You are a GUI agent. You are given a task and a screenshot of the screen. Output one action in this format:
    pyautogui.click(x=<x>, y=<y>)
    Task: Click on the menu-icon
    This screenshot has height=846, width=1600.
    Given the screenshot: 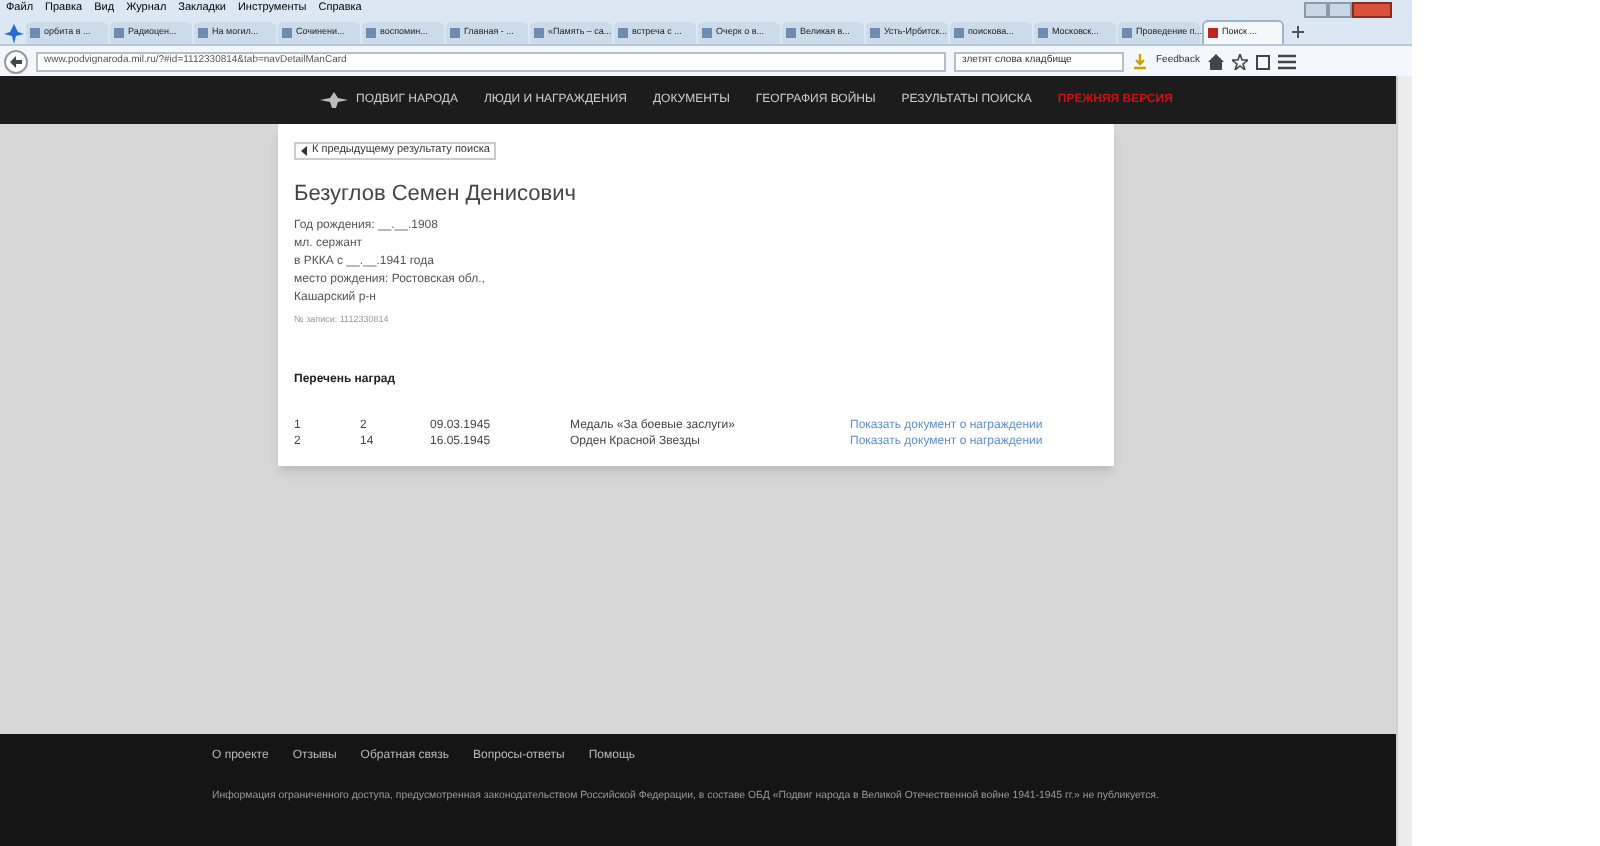 What is the action you would take?
    pyautogui.click(x=1286, y=61)
    